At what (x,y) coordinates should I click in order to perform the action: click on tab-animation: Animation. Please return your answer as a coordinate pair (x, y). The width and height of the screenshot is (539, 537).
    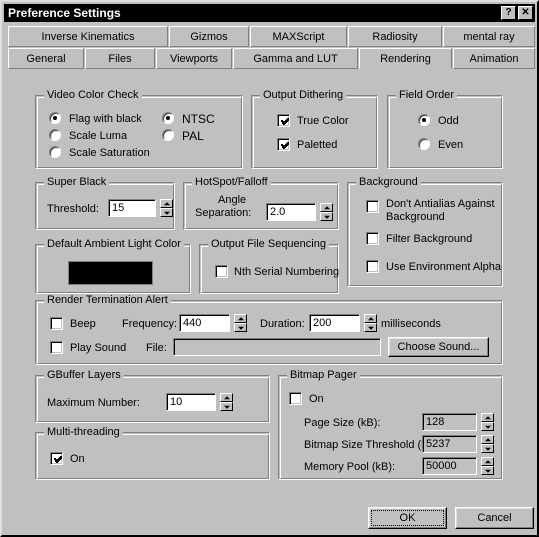
    Looking at the image, I should click on (494, 58).